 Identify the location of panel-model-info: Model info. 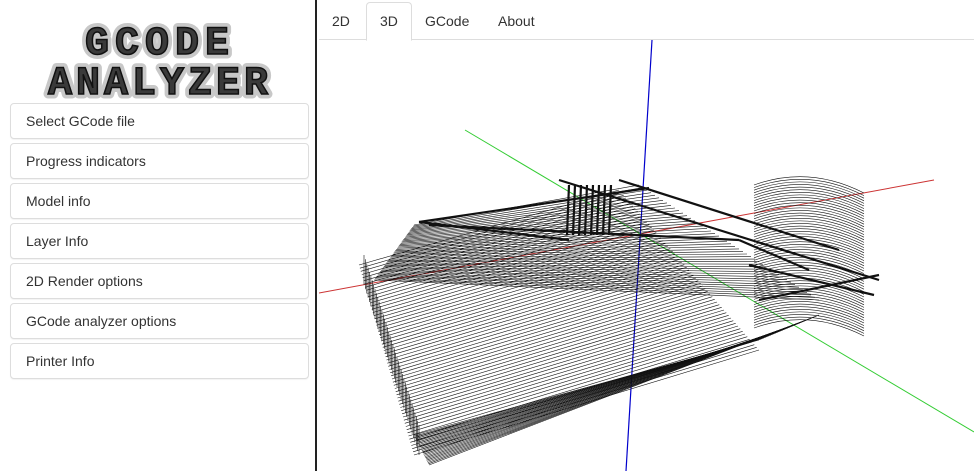
(159, 201).